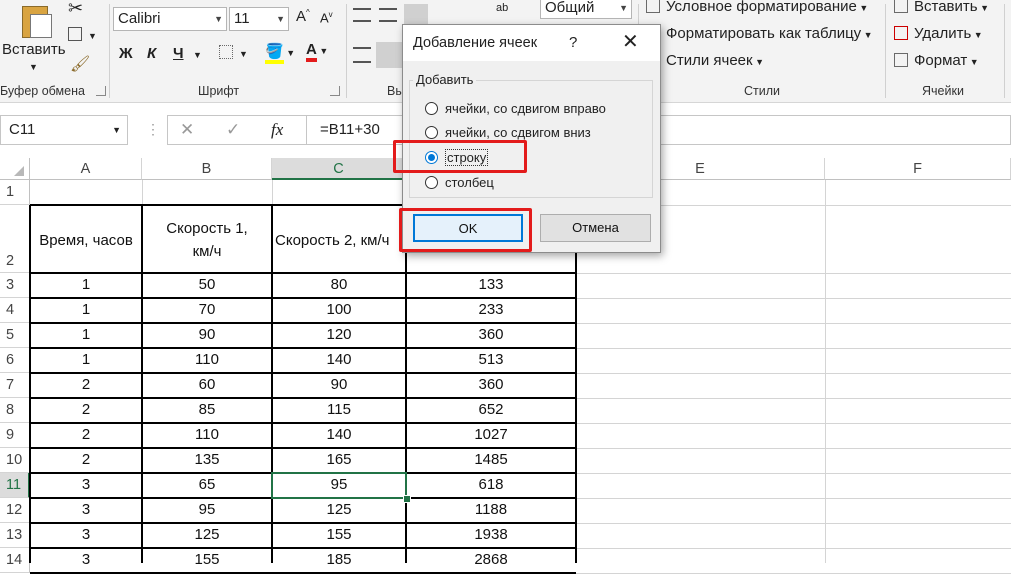  What do you see at coordinates (280, 53) in the screenshot?
I see `fill-color-icon: 🪣 ▼` at bounding box center [280, 53].